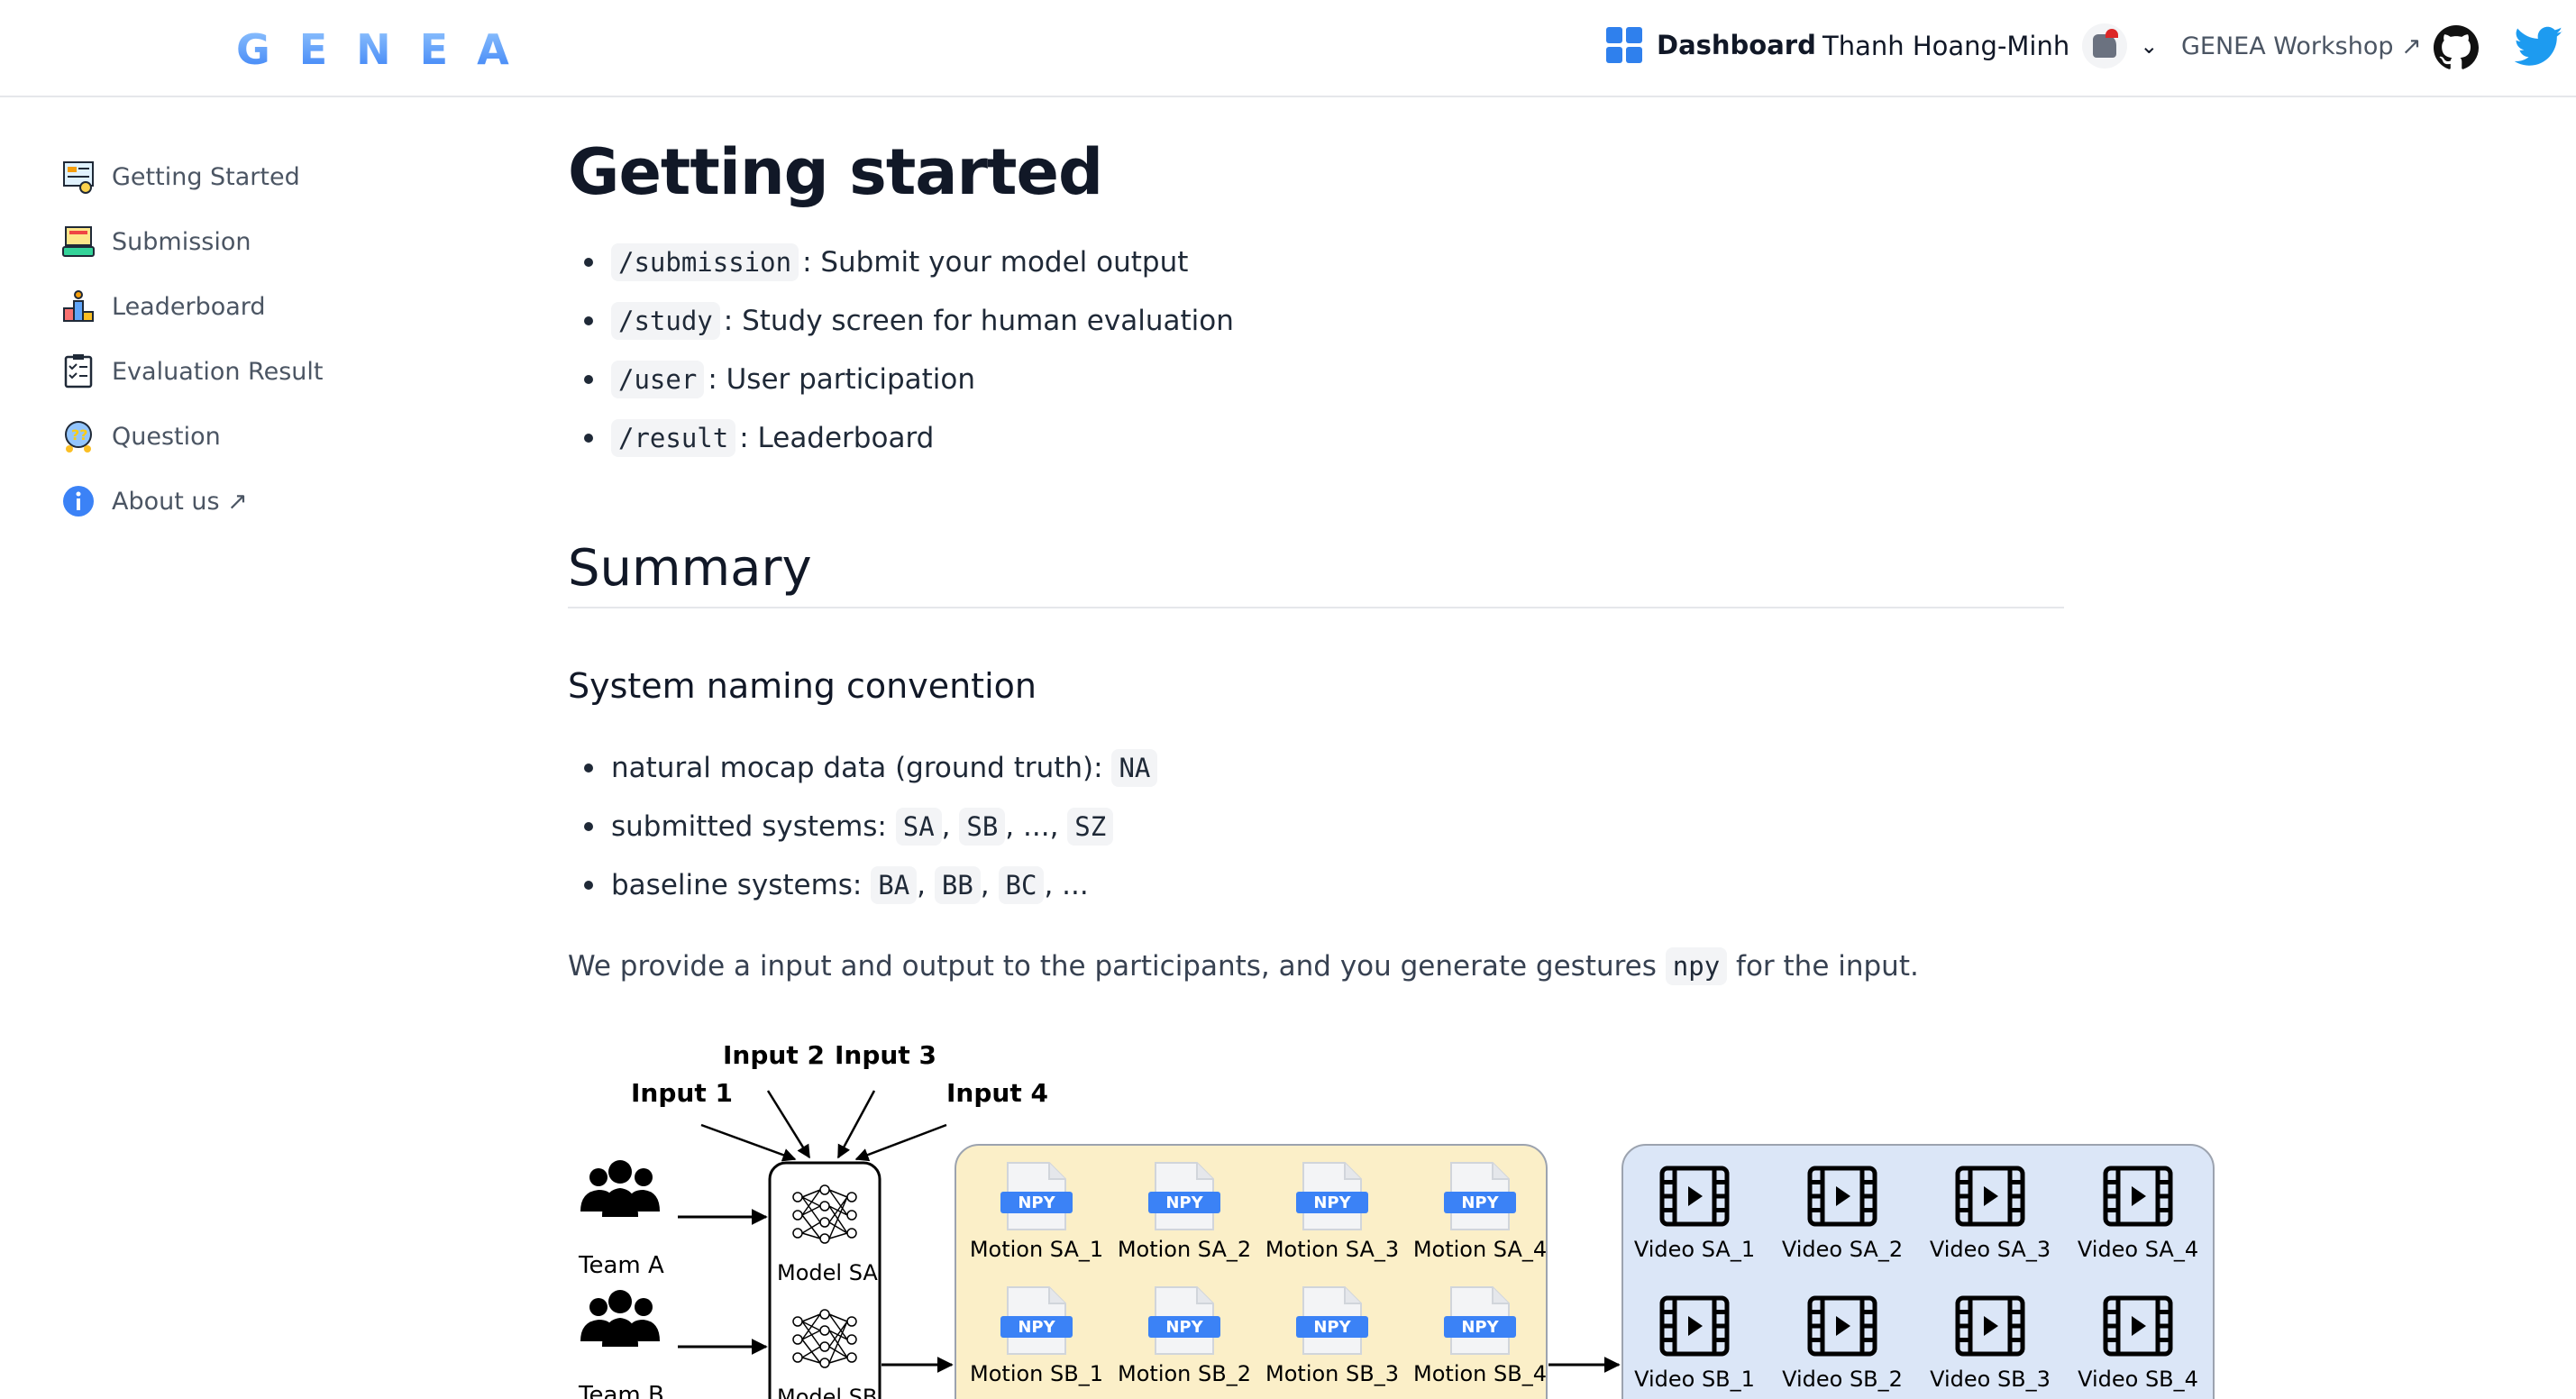  Describe the element at coordinates (673, 437) in the screenshot. I see `command-code: /result` at that location.